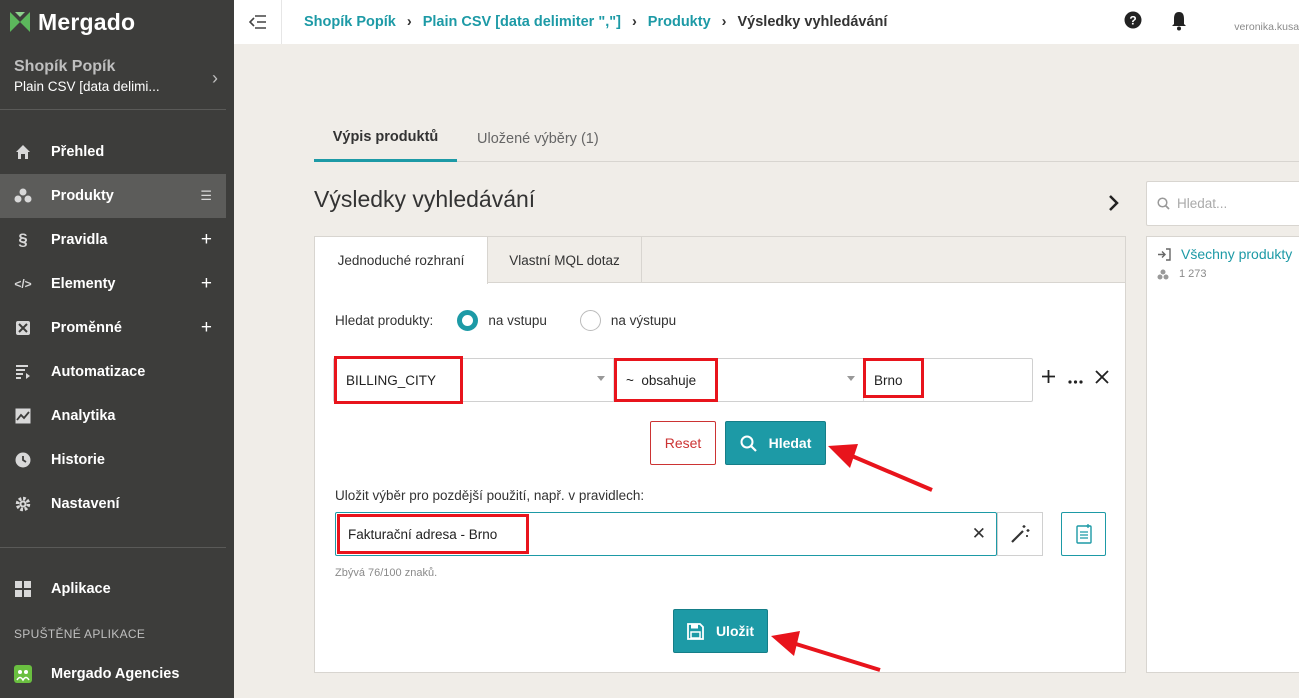  I want to click on list-icon: ☰, so click(206, 196).